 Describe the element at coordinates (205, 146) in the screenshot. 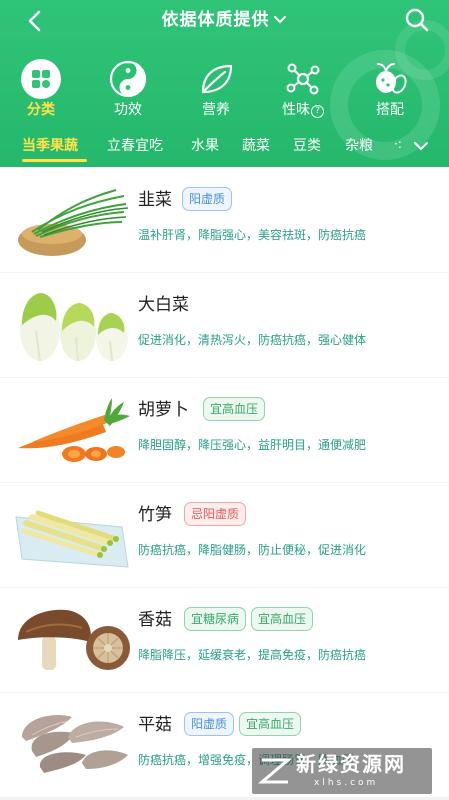

I see `tab-fruits: 水果` at that location.